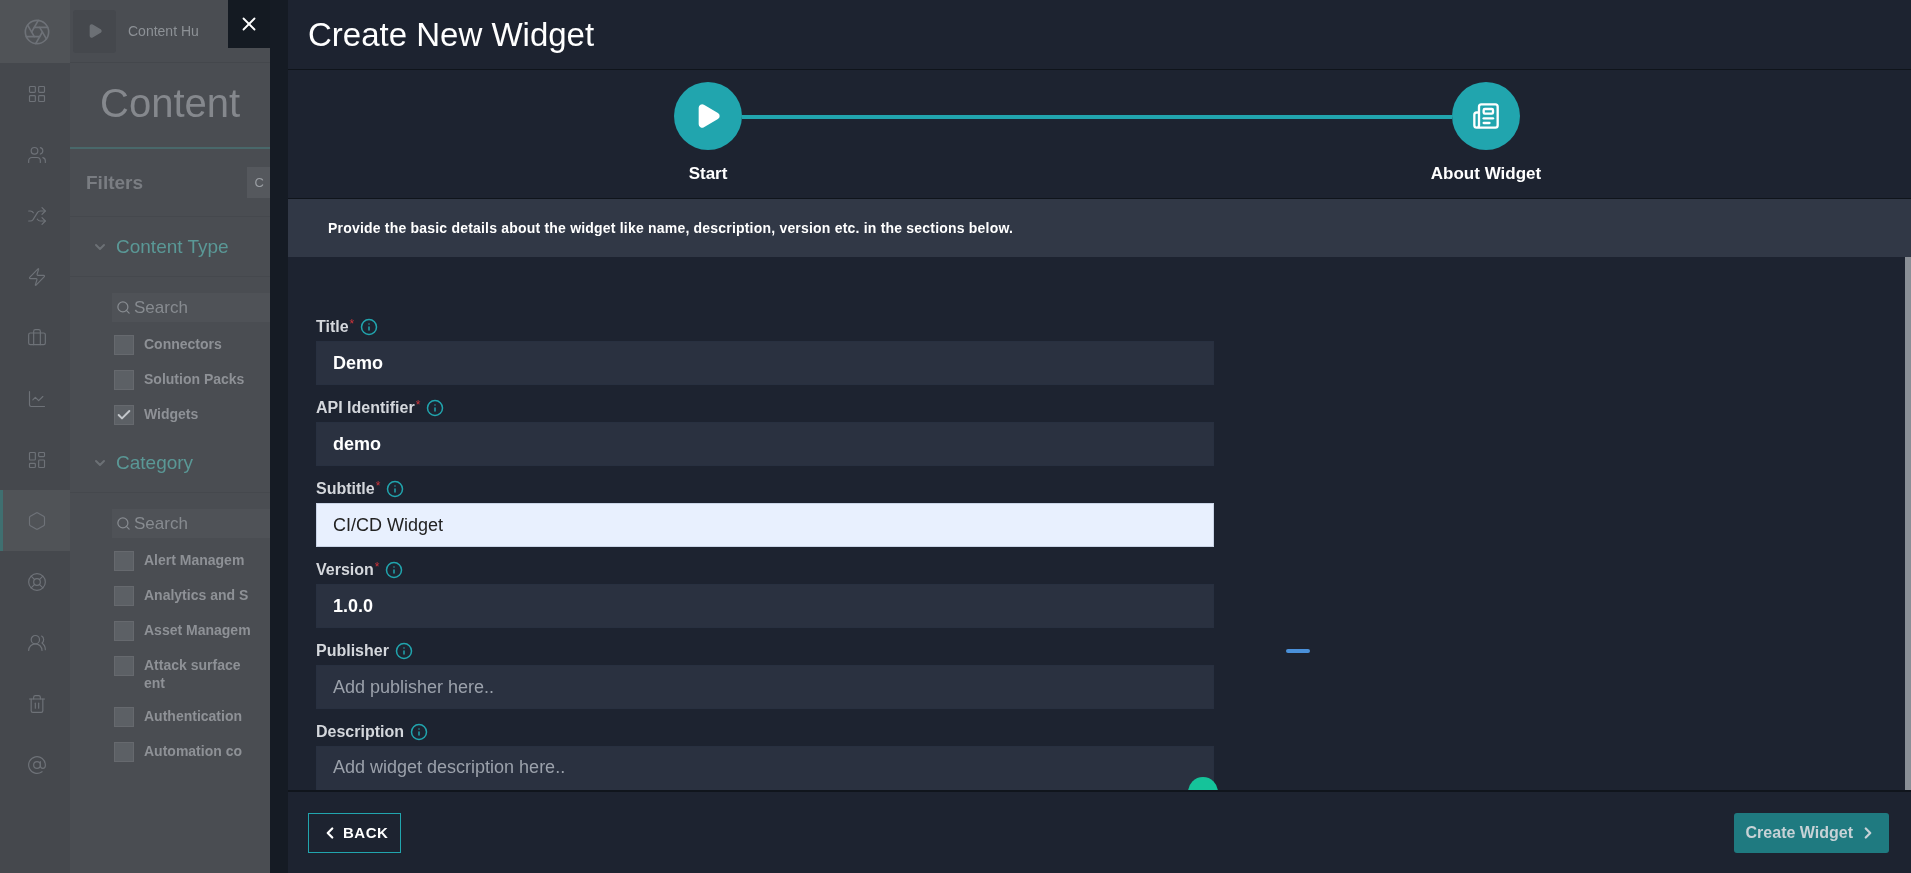 The image size is (1911, 873). What do you see at coordinates (36, 215) in the screenshot?
I see `shuffle-icon` at bounding box center [36, 215].